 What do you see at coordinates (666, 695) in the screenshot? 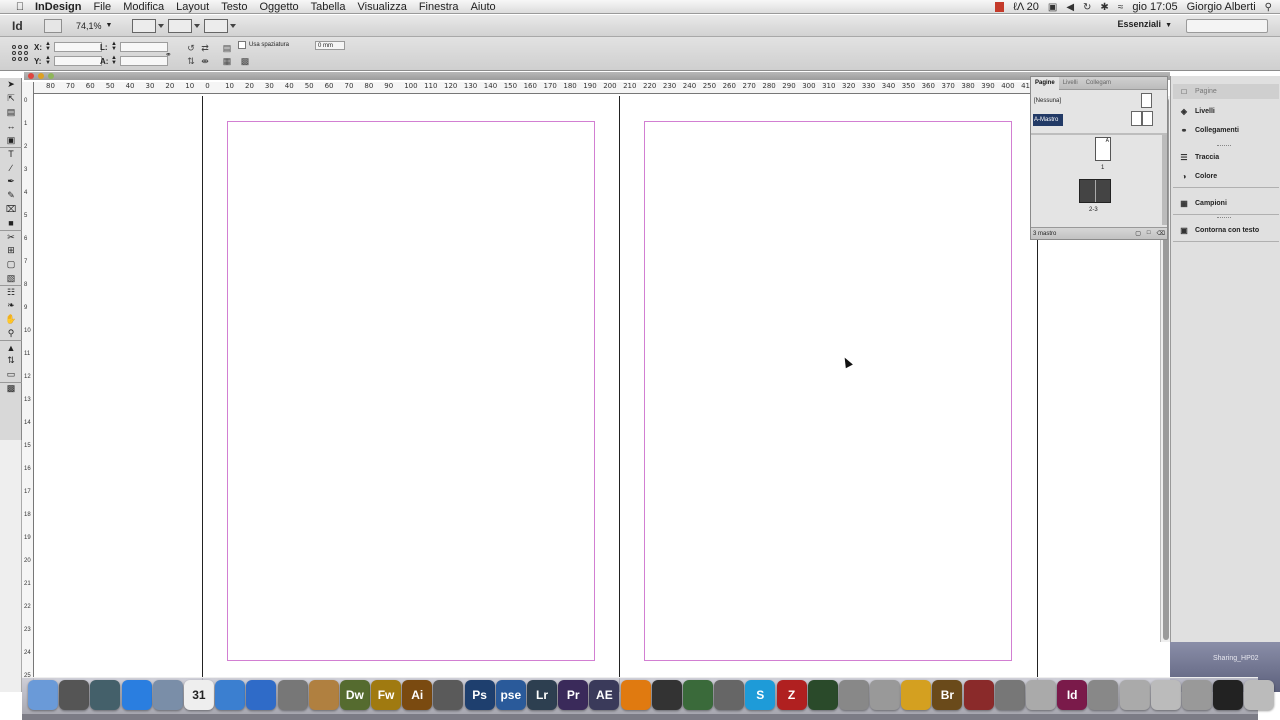
I see `dvd-player-dock-icon` at bounding box center [666, 695].